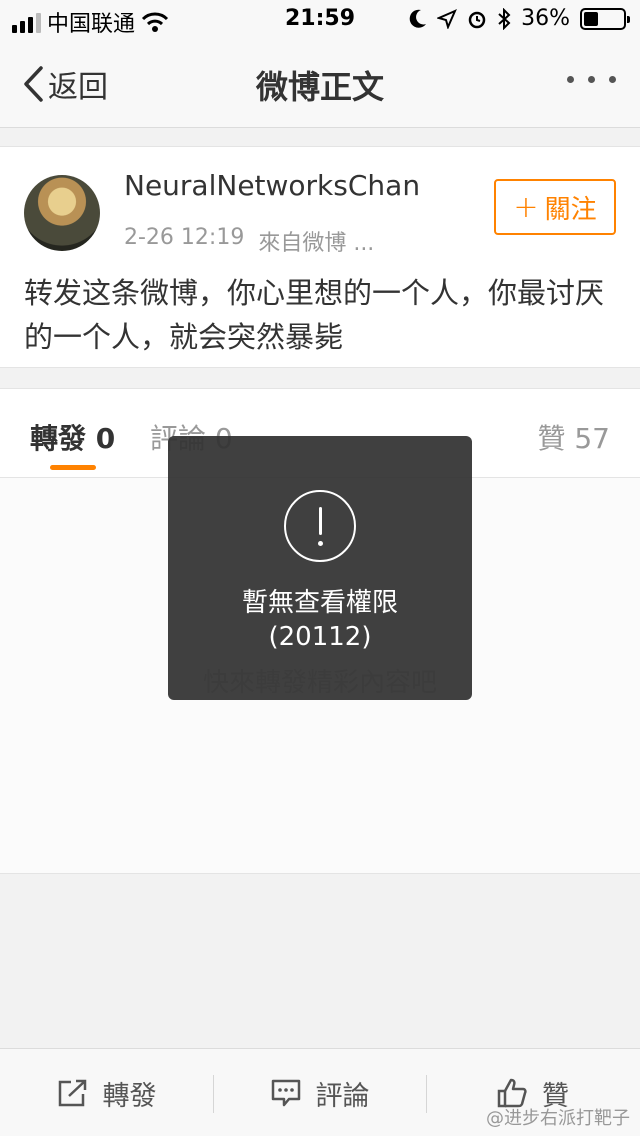  What do you see at coordinates (272, 185) in the screenshot?
I see `username: NeuralNetworksChan` at bounding box center [272, 185].